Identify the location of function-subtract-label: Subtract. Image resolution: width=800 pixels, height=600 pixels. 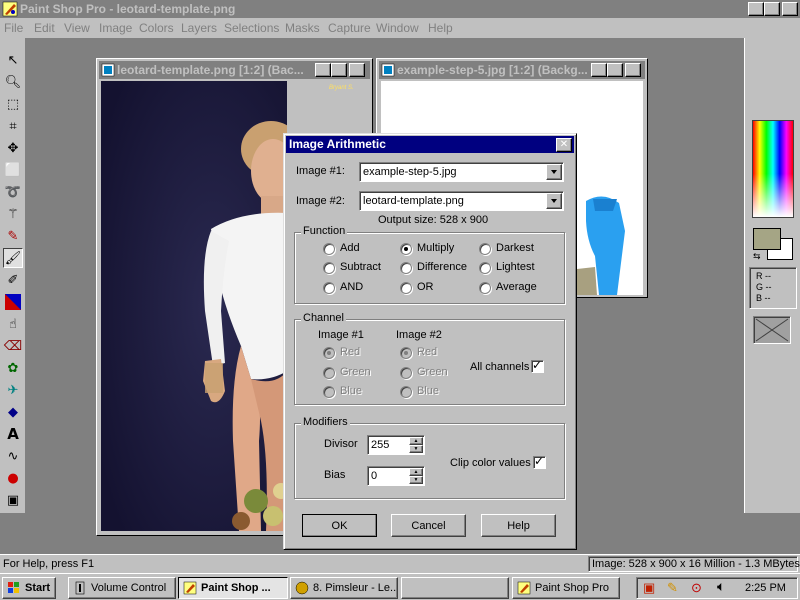
(360, 267).